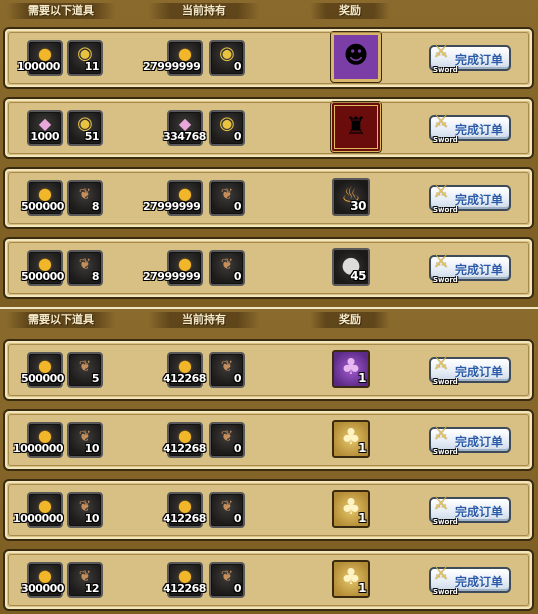  What do you see at coordinates (351, 369) in the screenshot?
I see `purple-pouch-icon: ♣ 1` at bounding box center [351, 369].